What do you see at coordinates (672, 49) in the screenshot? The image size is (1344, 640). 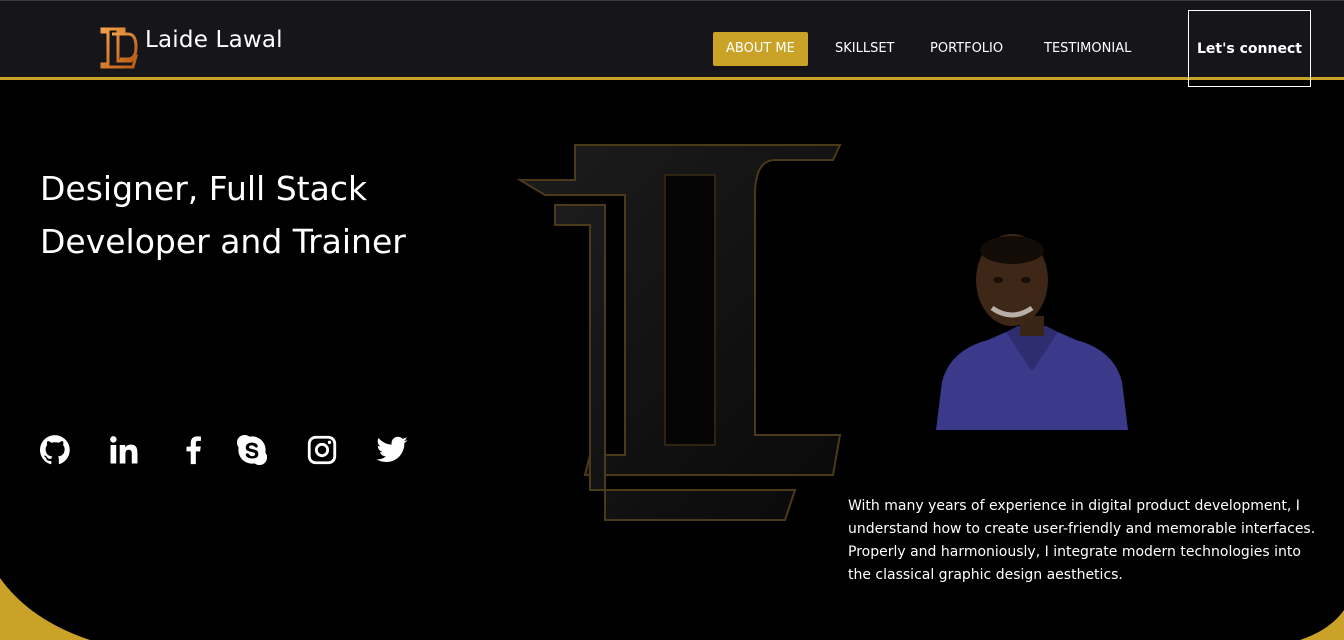 I see `main-nav: ABOUT ME SKILLSET PORTFOLIO TESTIMONIAL` at bounding box center [672, 49].